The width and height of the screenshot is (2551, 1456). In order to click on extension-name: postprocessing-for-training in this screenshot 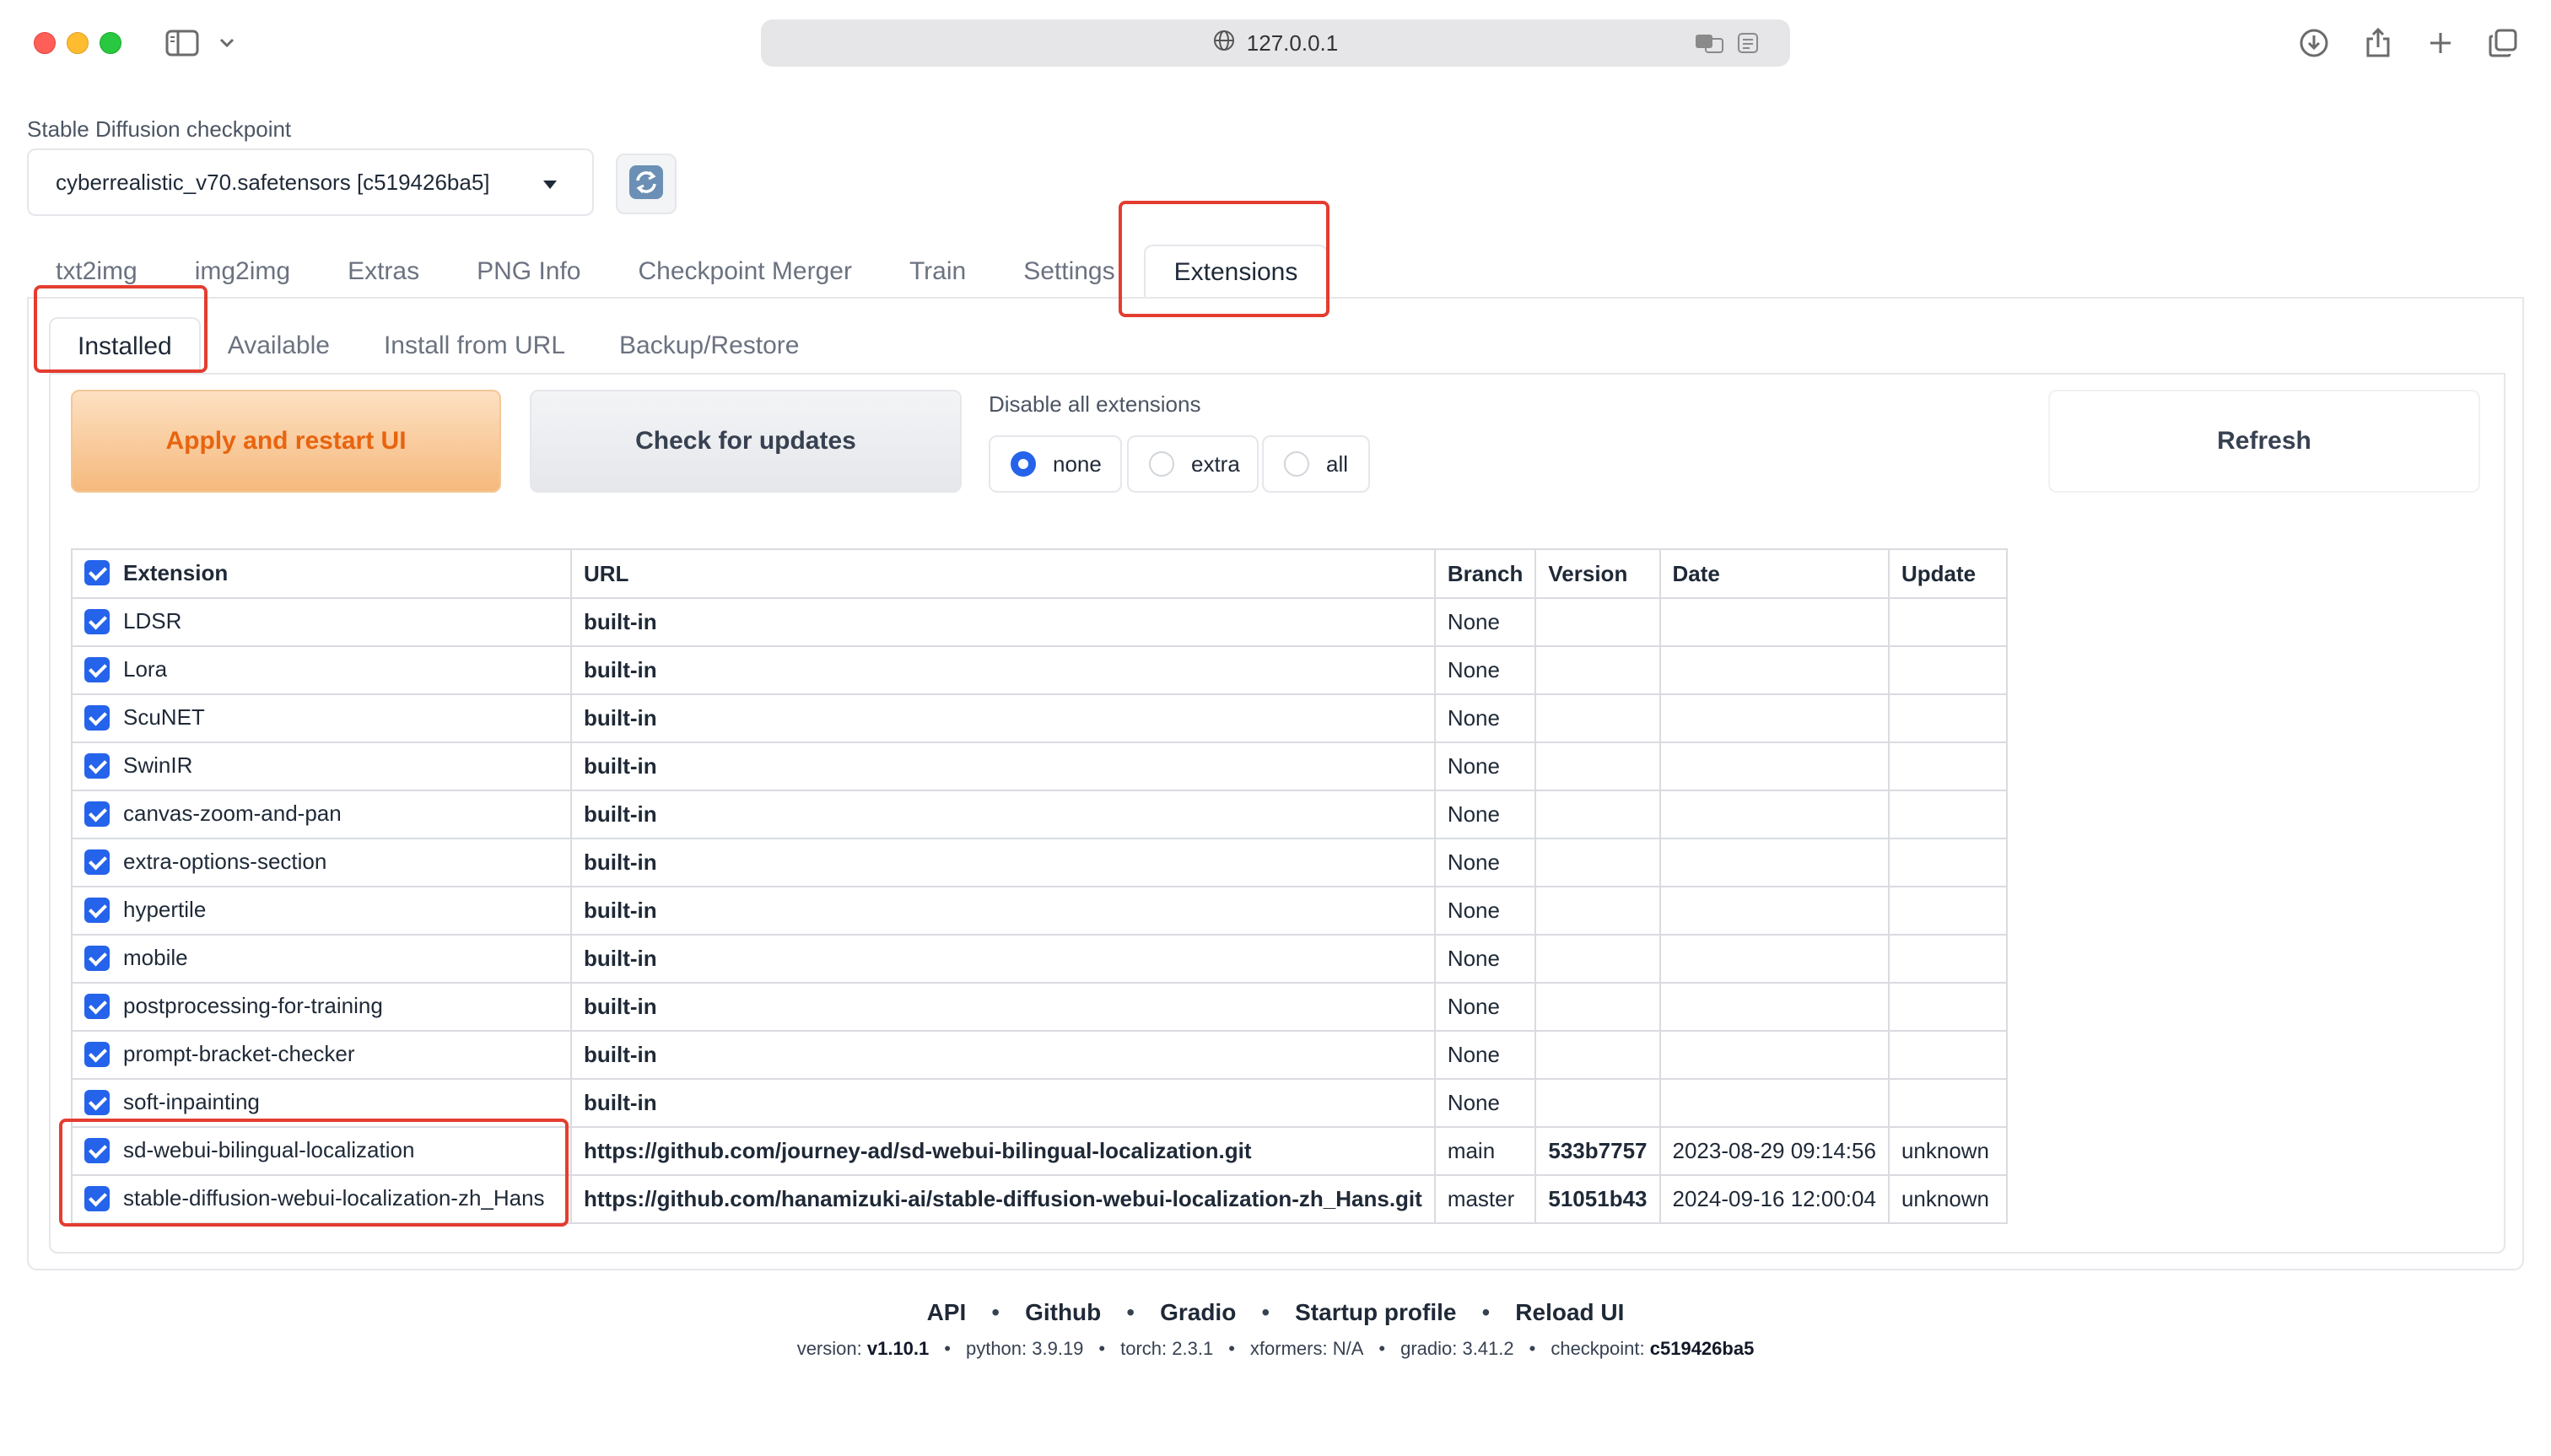, I will do `click(253, 1006)`.